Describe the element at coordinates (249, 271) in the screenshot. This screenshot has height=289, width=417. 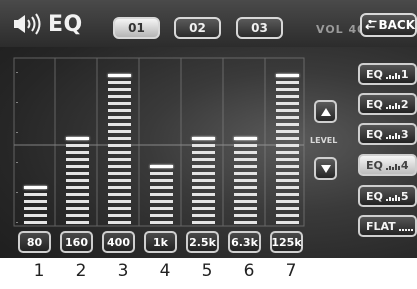
I see `band-number-6: 6` at that location.